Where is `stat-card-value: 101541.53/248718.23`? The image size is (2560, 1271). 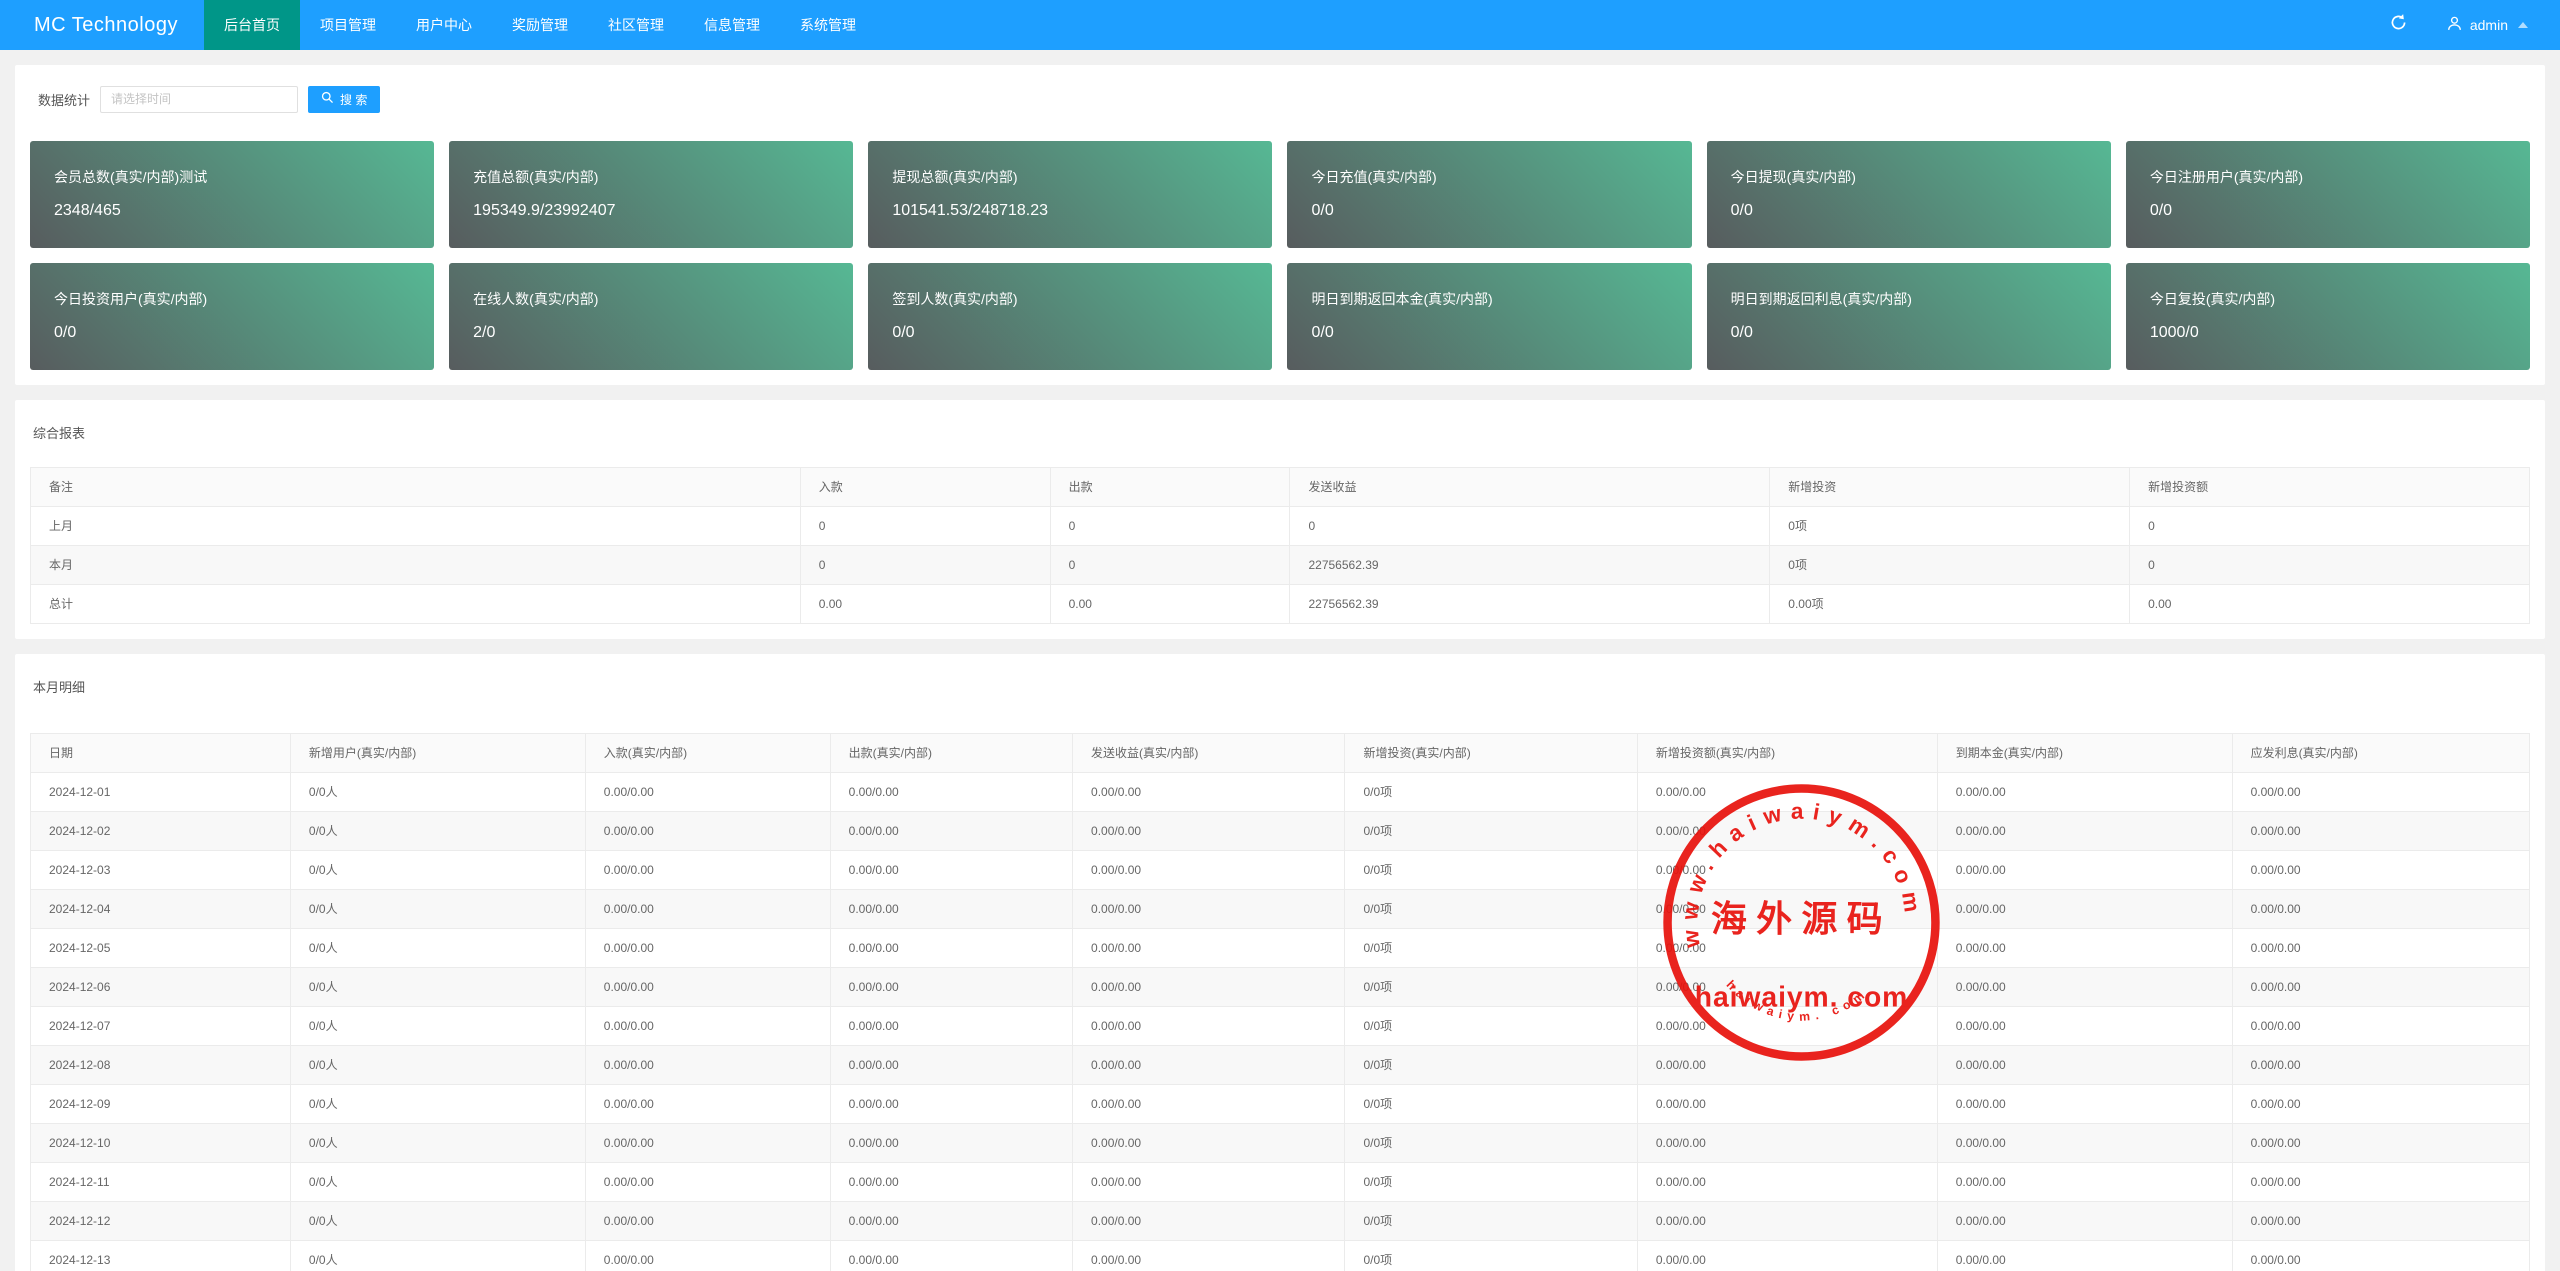
stat-card-value: 101541.53/248718.23 is located at coordinates (970, 210).